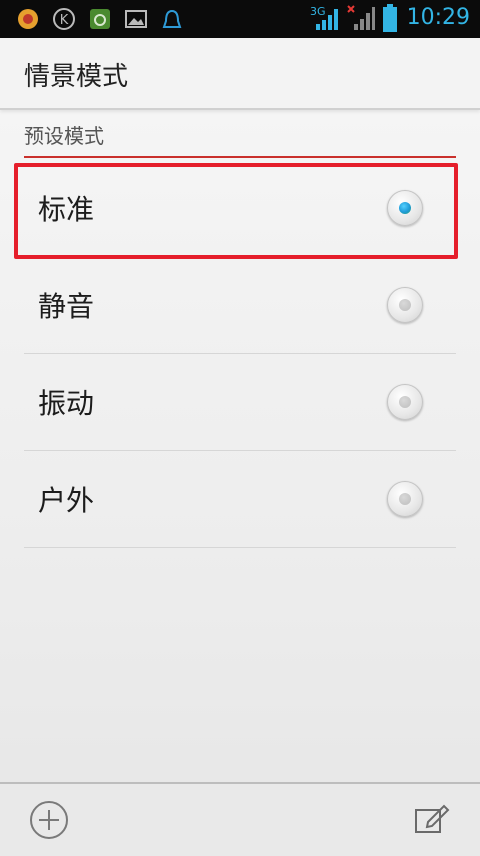 Image resolution: width=480 pixels, height=856 pixels. Describe the element at coordinates (66, 209) in the screenshot. I see `profile-label: 标准` at that location.